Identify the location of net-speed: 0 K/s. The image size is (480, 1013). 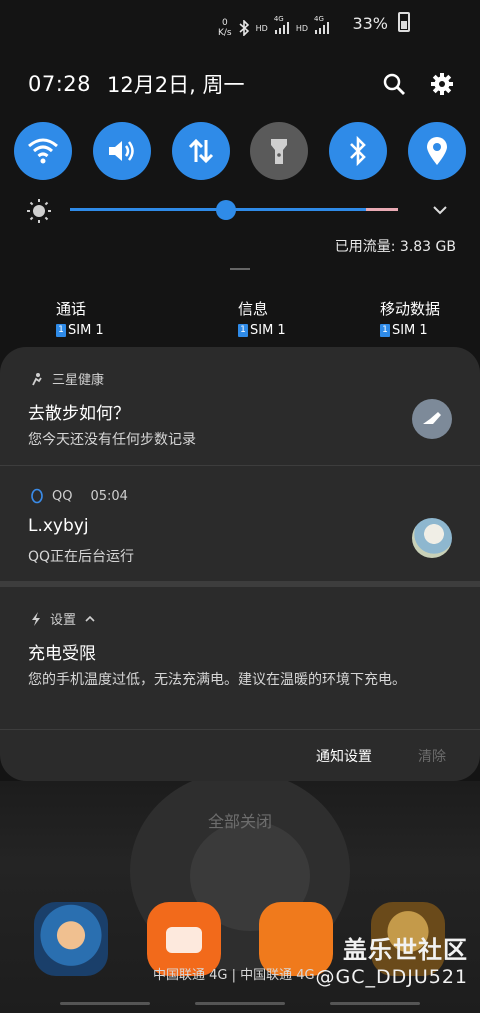
(225, 28).